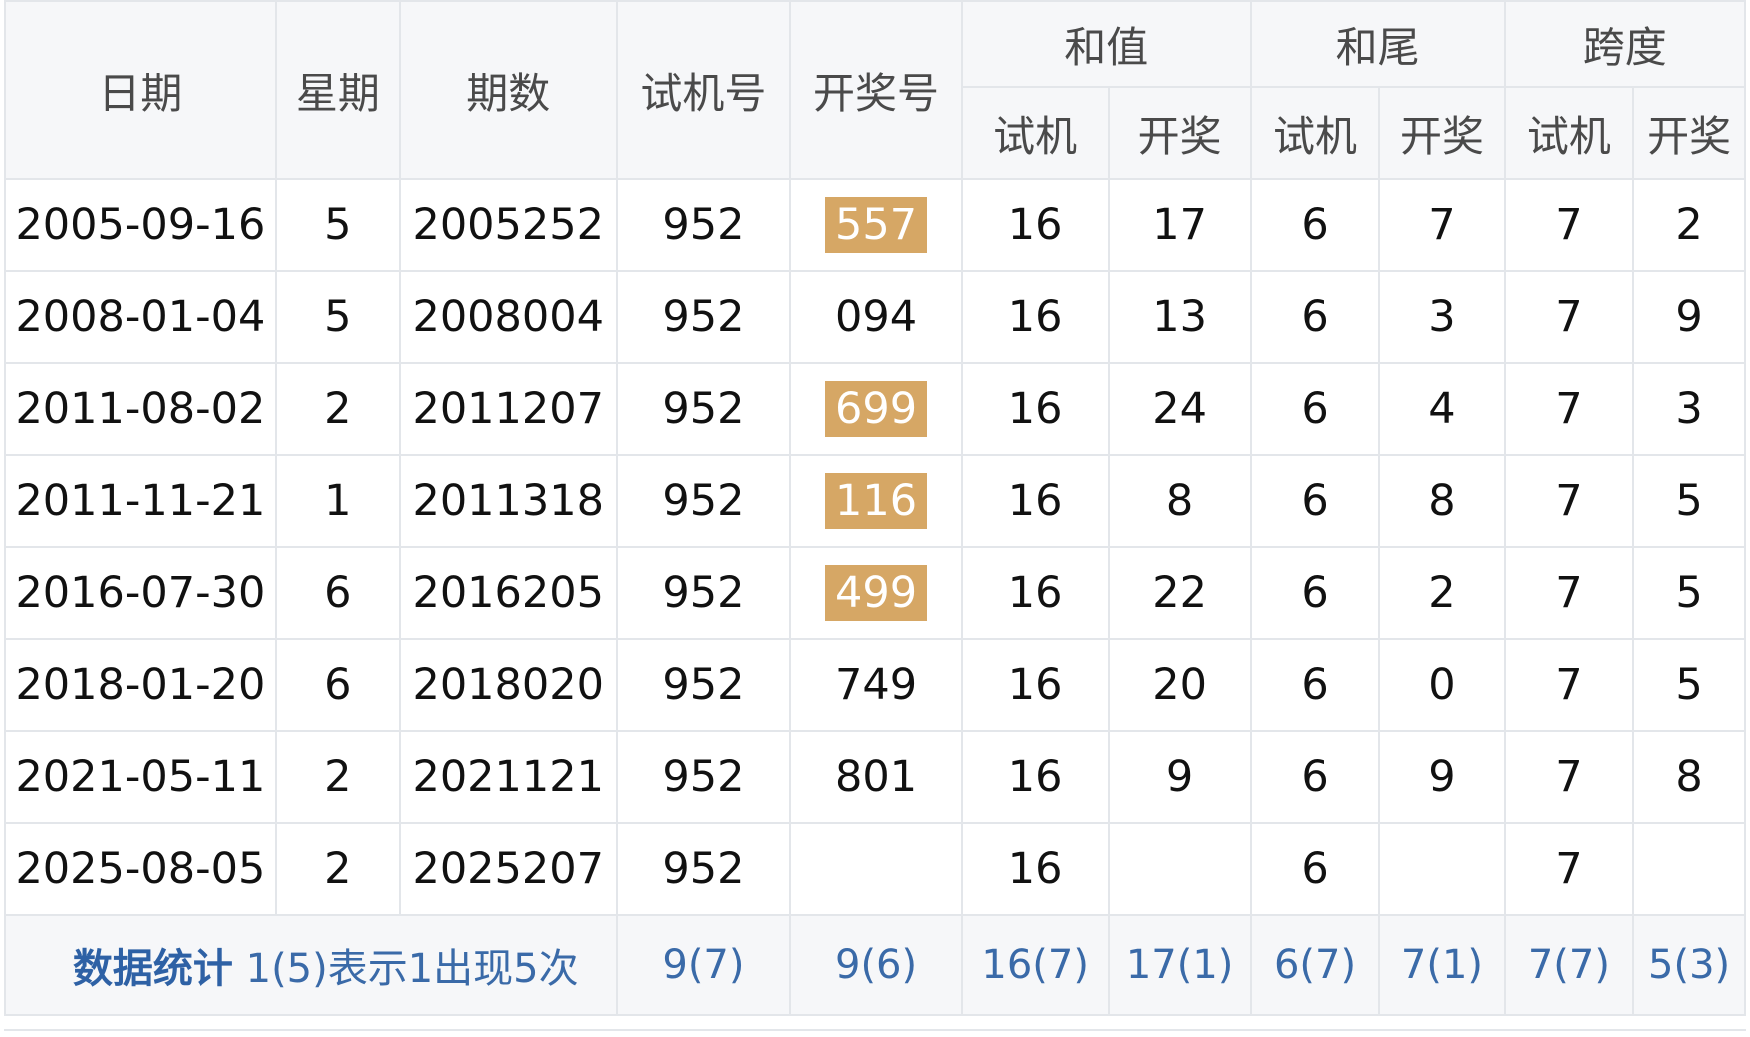 This screenshot has height=1037, width=1750. What do you see at coordinates (337, 501) in the screenshot?
I see `cell-weekday: 1` at bounding box center [337, 501].